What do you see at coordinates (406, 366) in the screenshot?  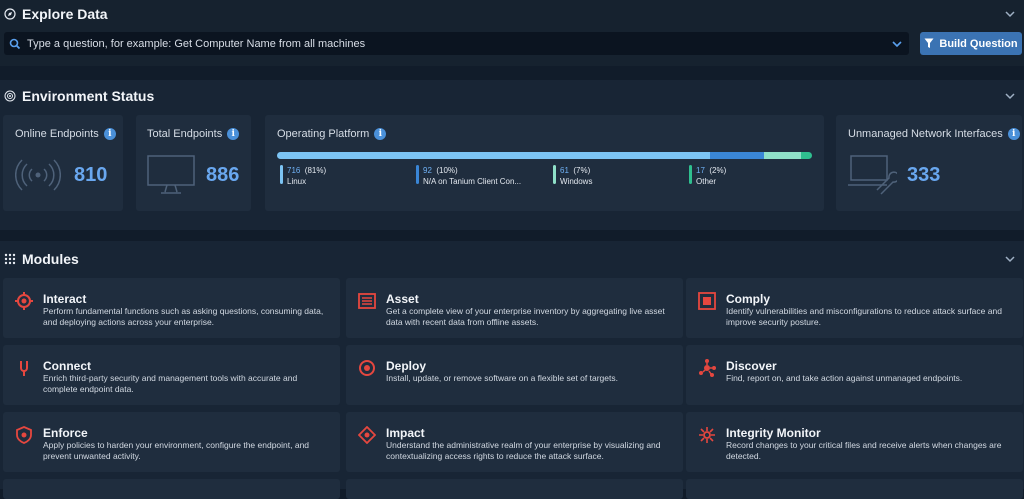 I see `module-name: Deploy` at bounding box center [406, 366].